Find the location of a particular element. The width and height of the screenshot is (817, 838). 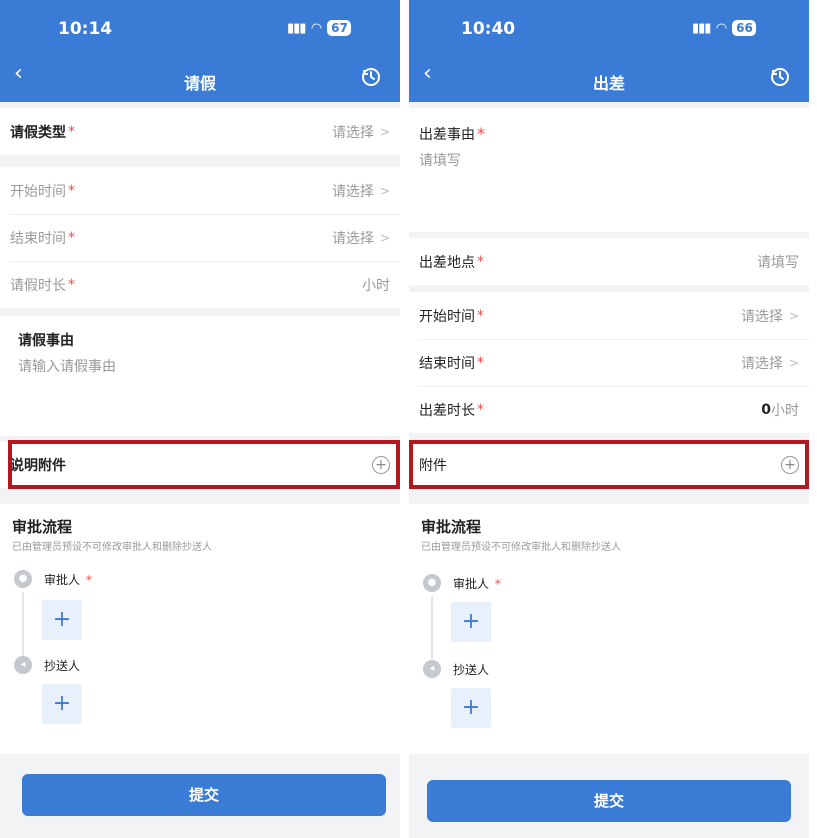

duration-label: 出差时长 is located at coordinates (447, 410).